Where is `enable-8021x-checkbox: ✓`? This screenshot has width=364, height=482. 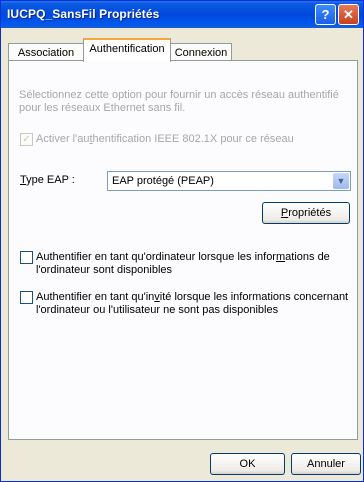
enable-8021x-checkbox: ✓ is located at coordinates (26, 139).